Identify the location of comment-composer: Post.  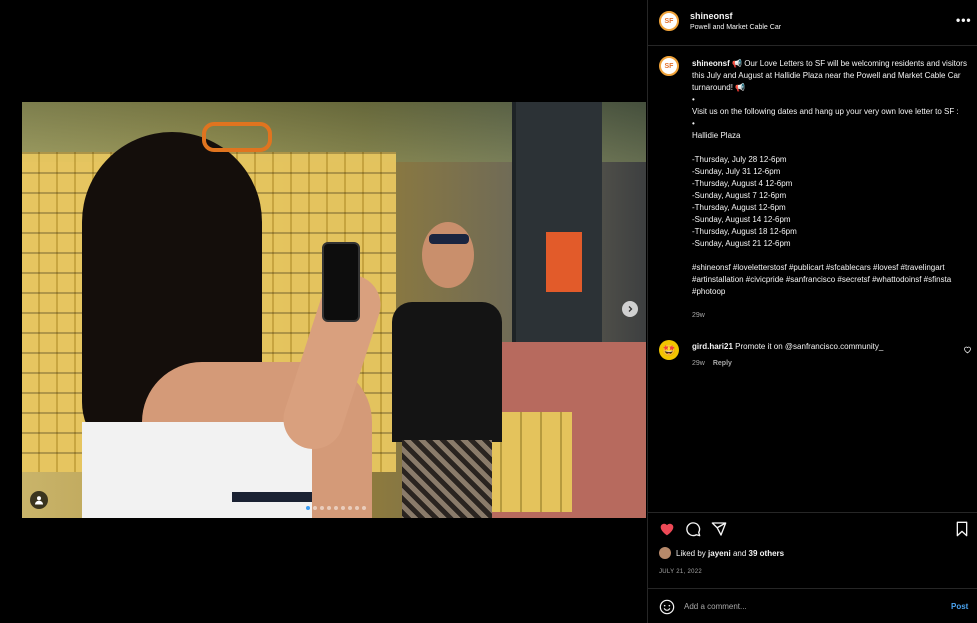
(812, 605).